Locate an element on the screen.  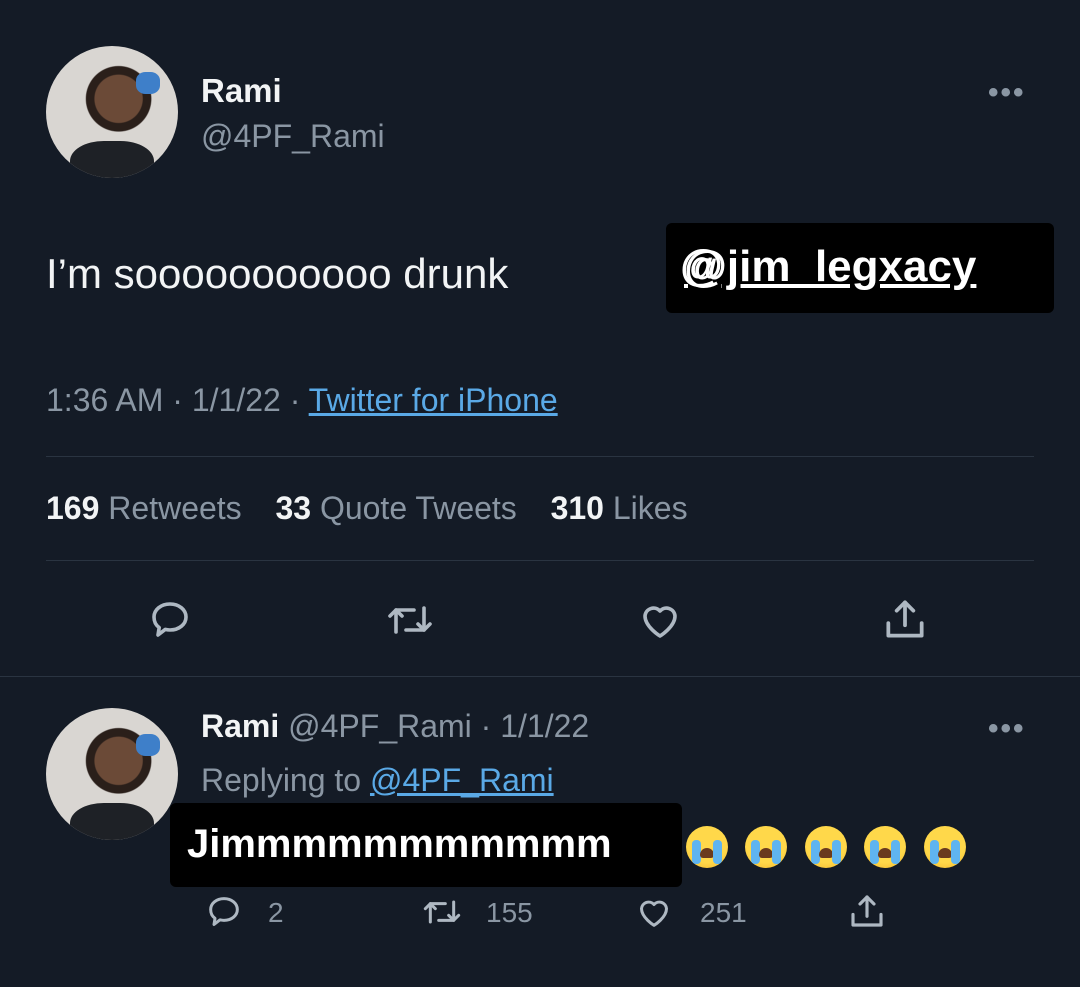
reply-text: Jimmmmmmmmmmm is located at coordinates (399, 844).